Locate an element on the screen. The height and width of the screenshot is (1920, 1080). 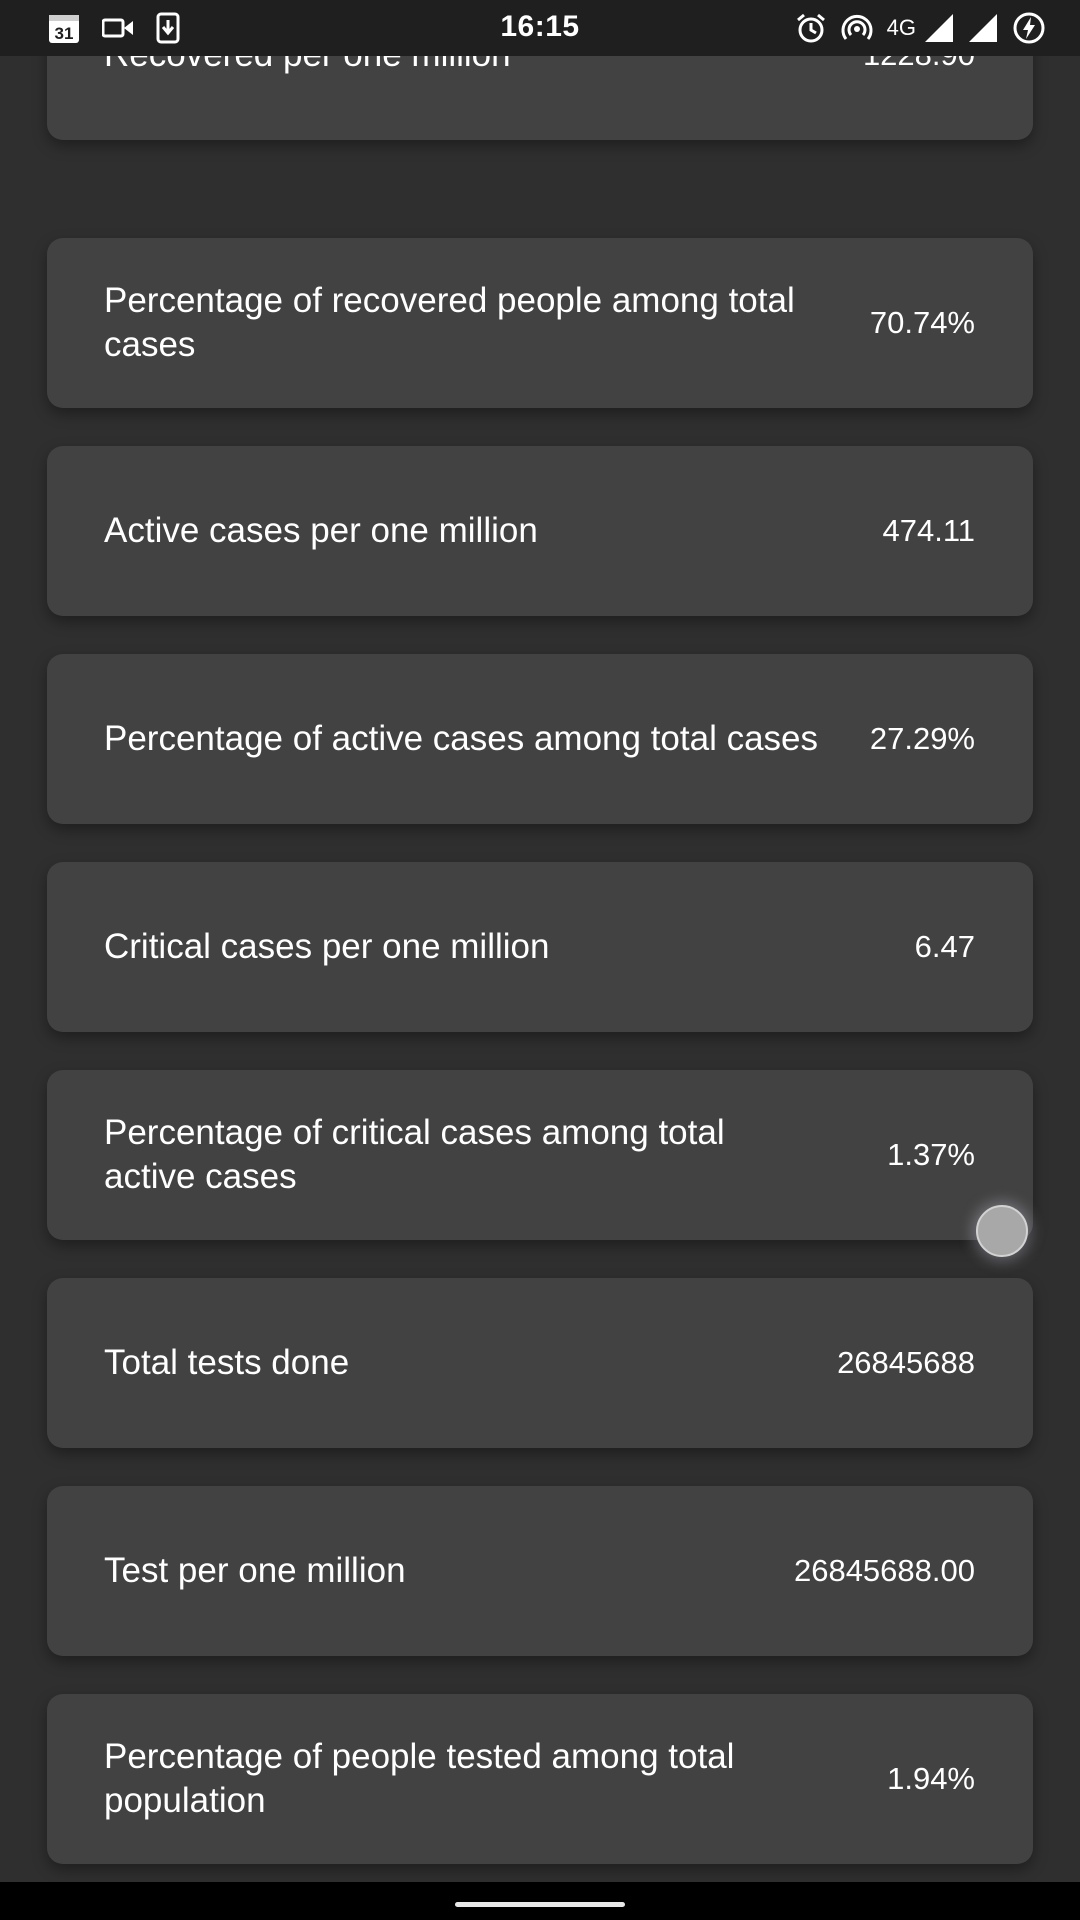
stat-card-total-tests: Total tests done 26845688 is located at coordinates (540, 1363).